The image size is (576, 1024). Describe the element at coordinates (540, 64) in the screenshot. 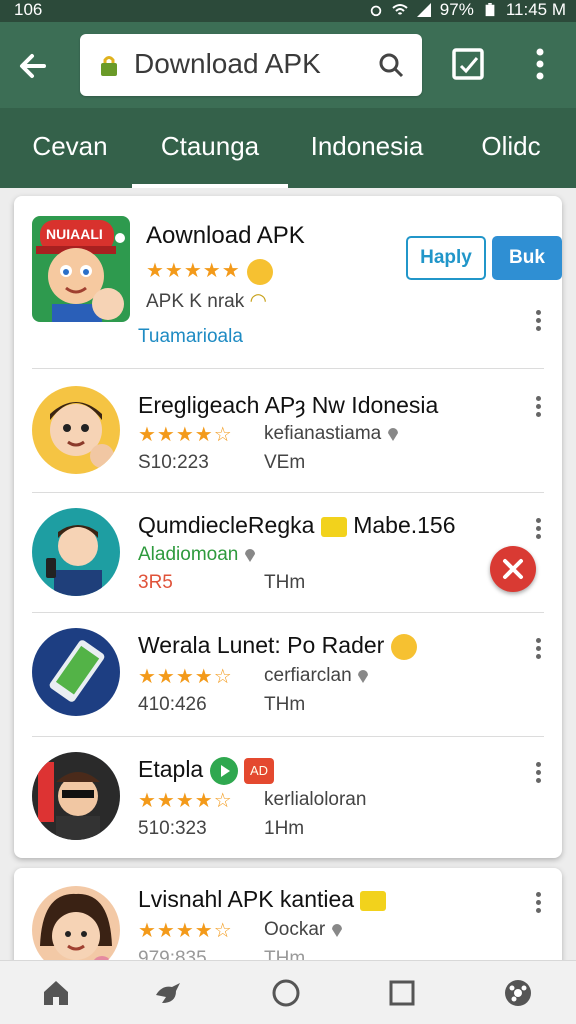

I see `overflow-menu-icon` at that location.